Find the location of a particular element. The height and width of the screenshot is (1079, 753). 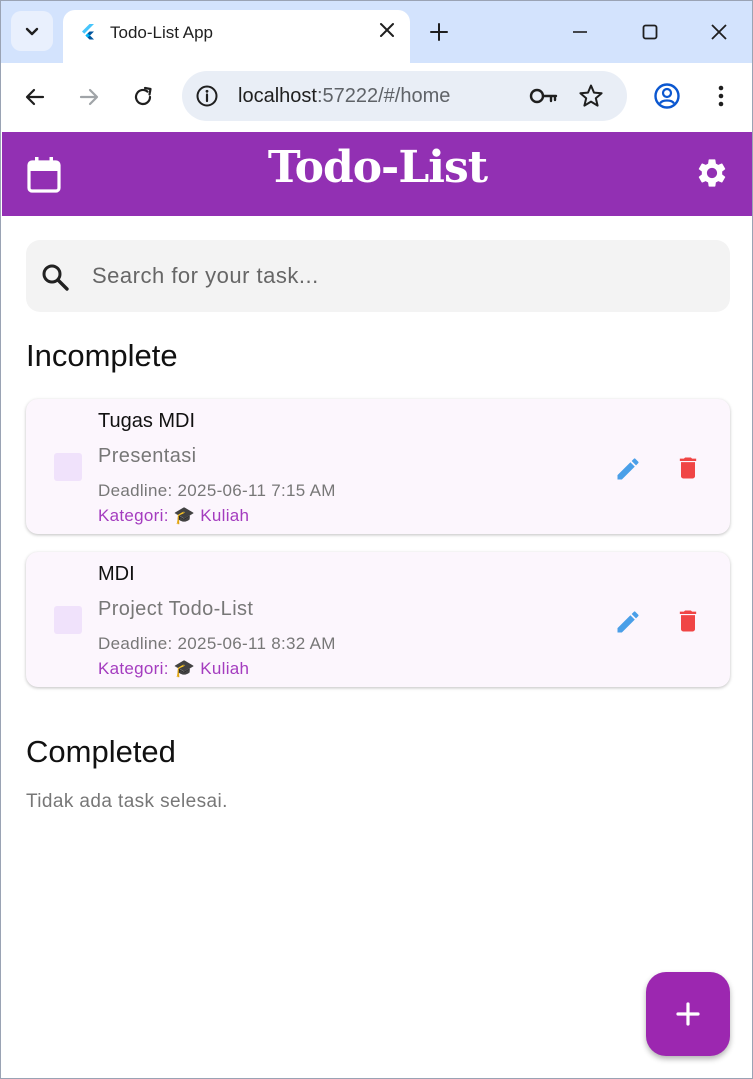

maximize-icon is located at coordinates (650, 32).